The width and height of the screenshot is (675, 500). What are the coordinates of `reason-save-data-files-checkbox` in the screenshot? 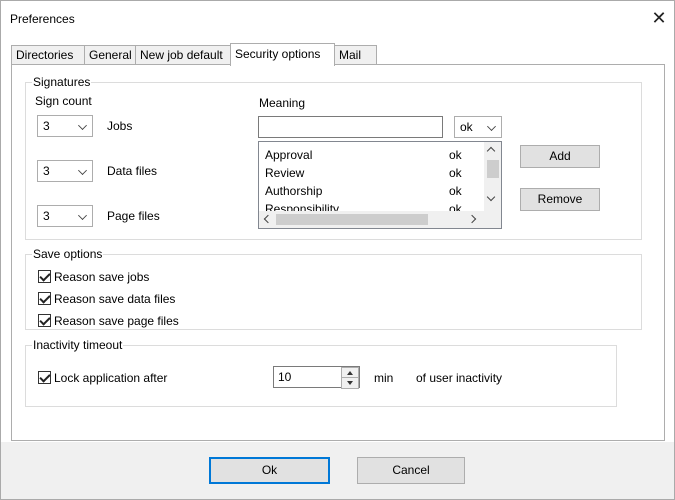 It's located at (44, 298).